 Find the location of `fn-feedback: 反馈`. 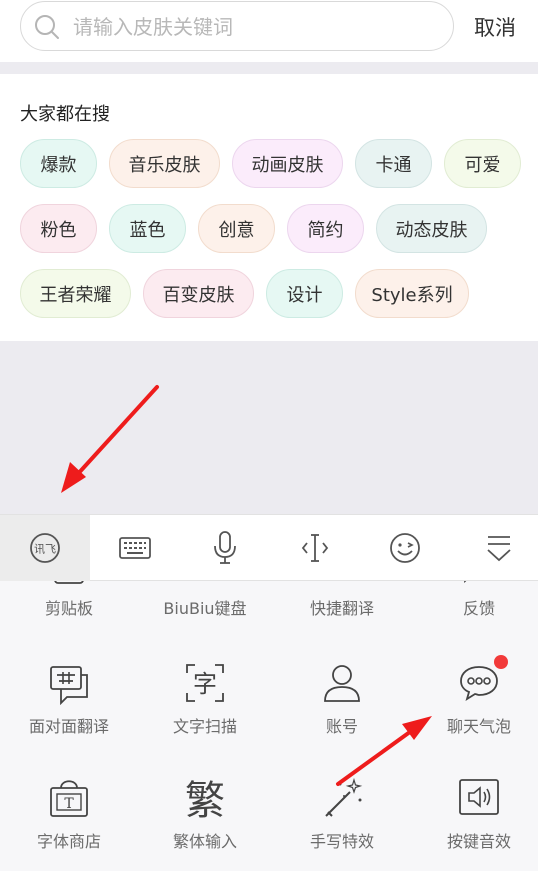

fn-feedback: 反馈 is located at coordinates (474, 600).